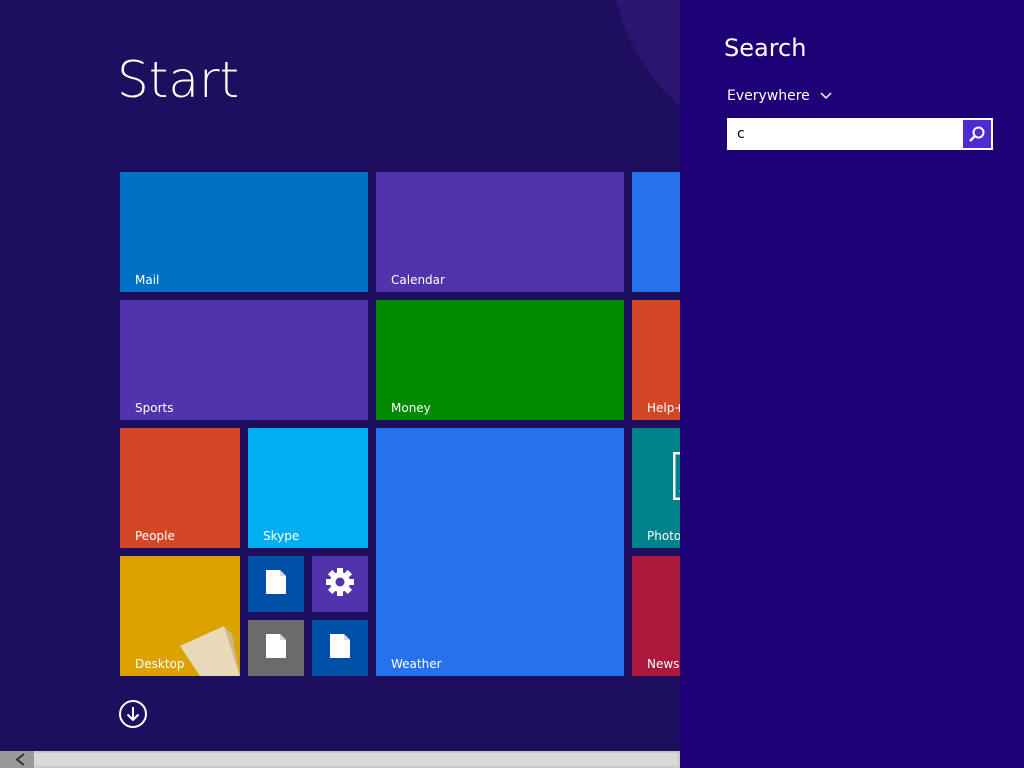  I want to click on tile-weather-label: Weather, so click(416, 664).